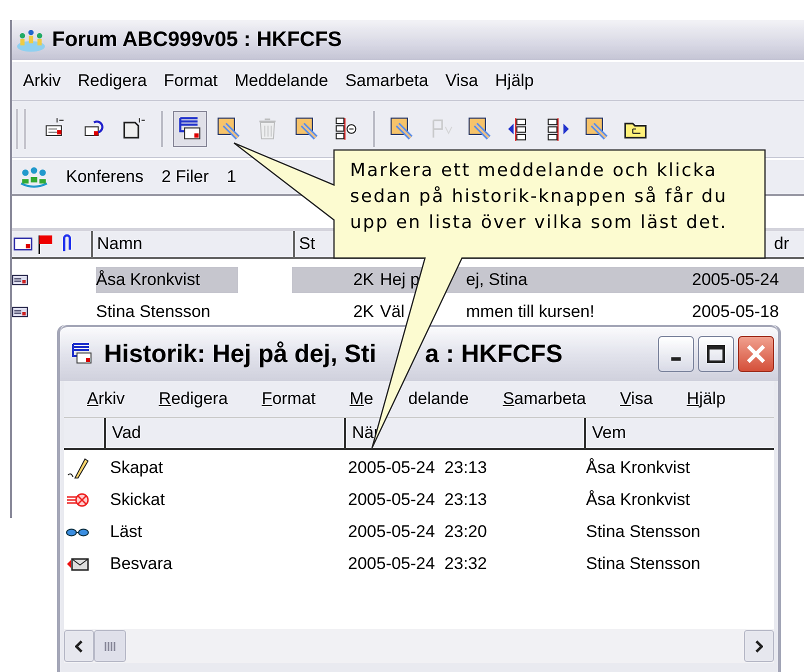 This screenshot has height=672, width=804. I want to click on table-cell: mmen till kursen!, so click(530, 312).